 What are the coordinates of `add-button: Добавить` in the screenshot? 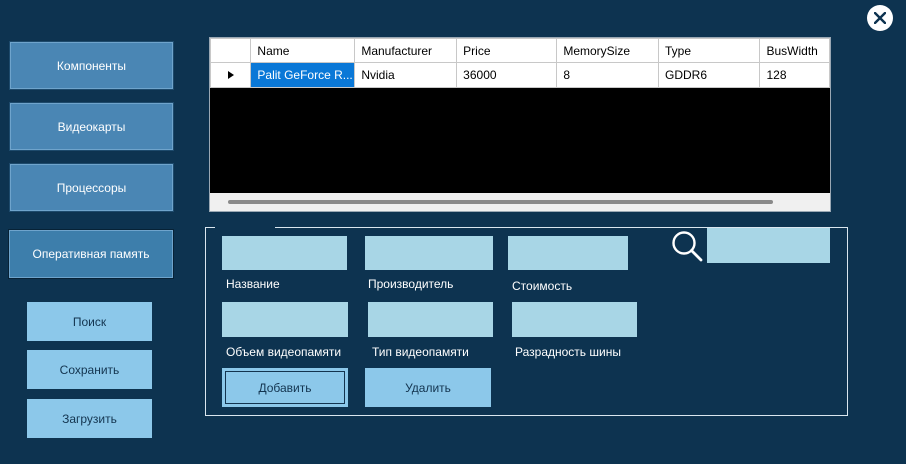 It's located at (285, 387).